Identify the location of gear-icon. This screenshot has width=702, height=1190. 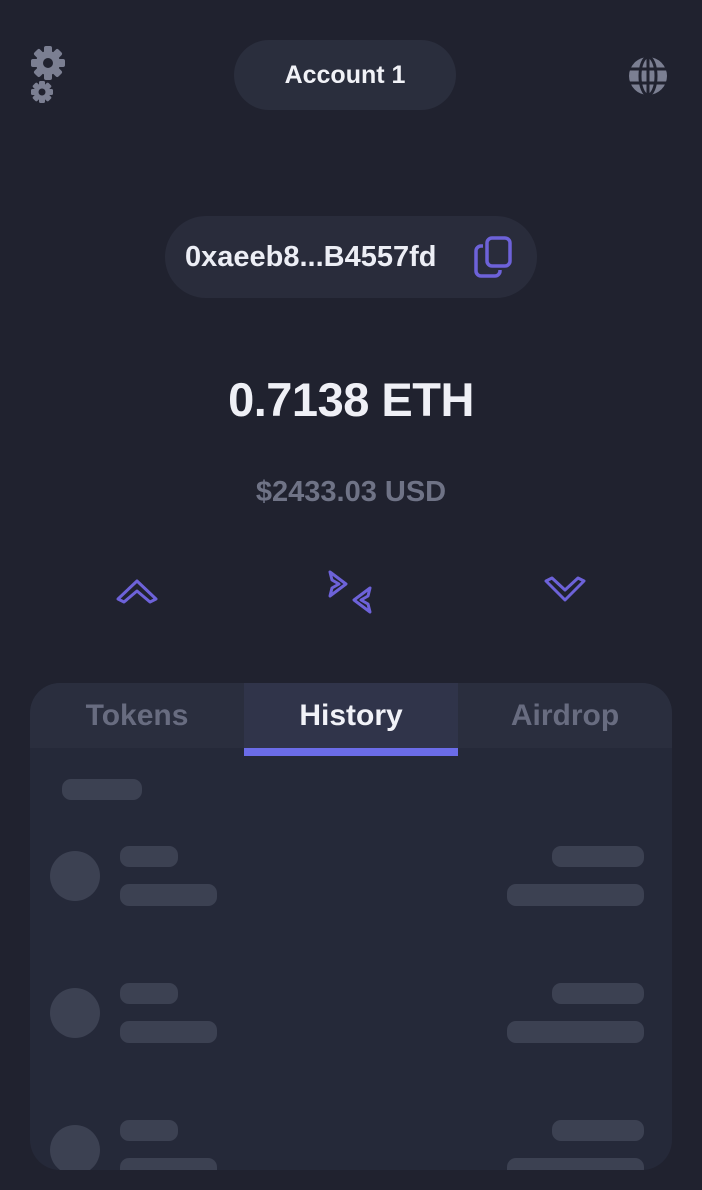
(48, 74).